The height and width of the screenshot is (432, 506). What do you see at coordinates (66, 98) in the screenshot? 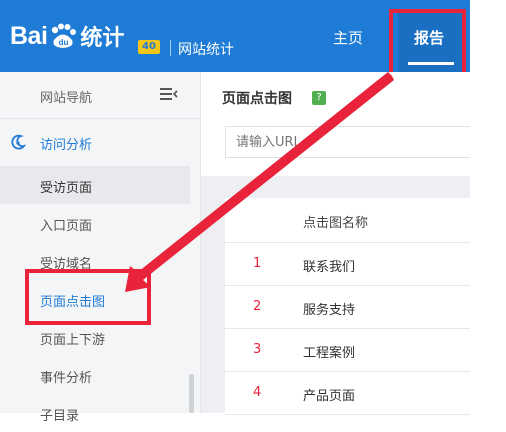
I see `sidebar-title: 网站导航` at bounding box center [66, 98].